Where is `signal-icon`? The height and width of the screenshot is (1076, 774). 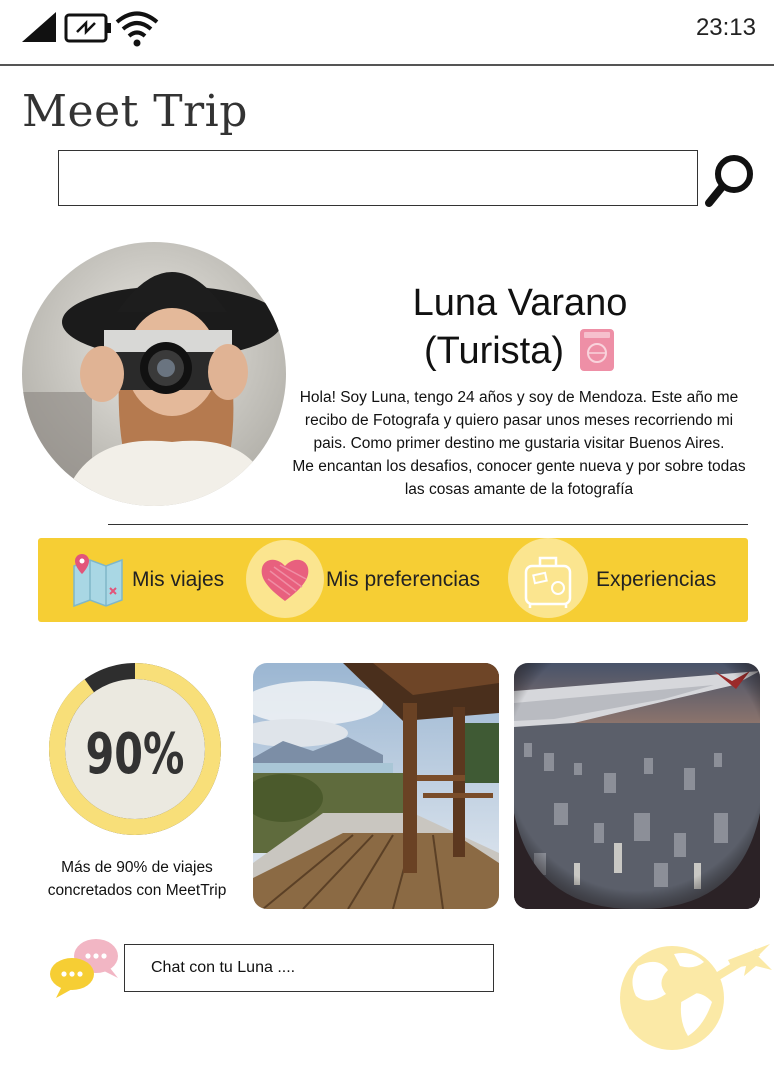 signal-icon is located at coordinates (39, 27).